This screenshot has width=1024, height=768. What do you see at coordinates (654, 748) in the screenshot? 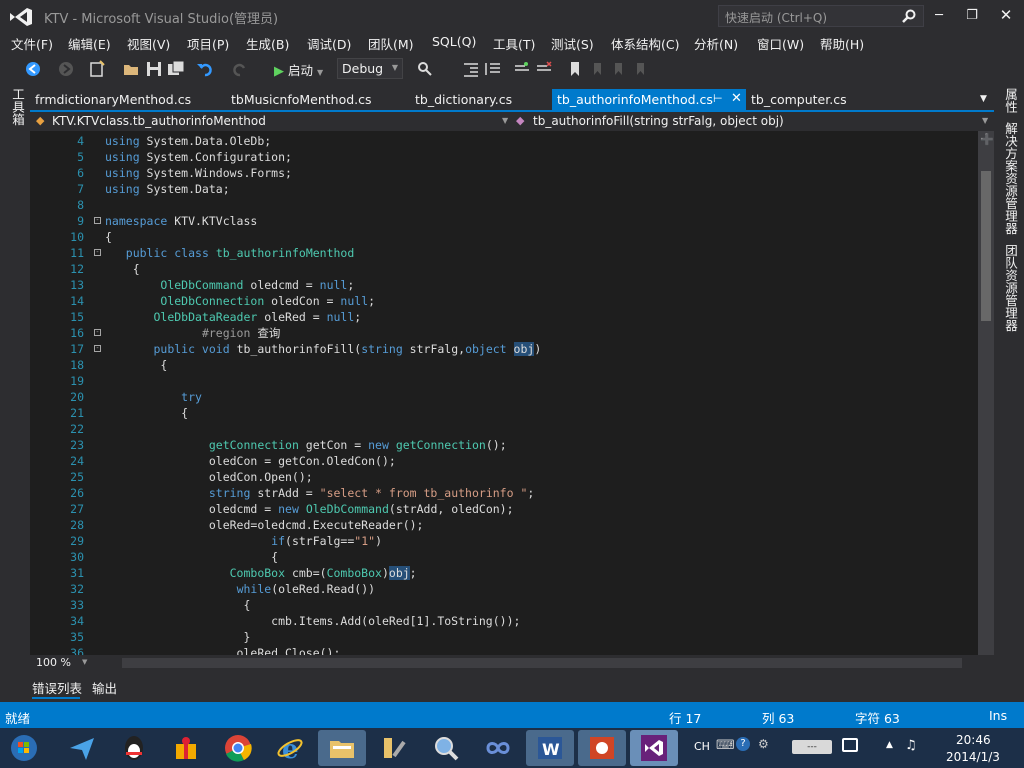
I see `taskbar-visual-studio` at bounding box center [654, 748].